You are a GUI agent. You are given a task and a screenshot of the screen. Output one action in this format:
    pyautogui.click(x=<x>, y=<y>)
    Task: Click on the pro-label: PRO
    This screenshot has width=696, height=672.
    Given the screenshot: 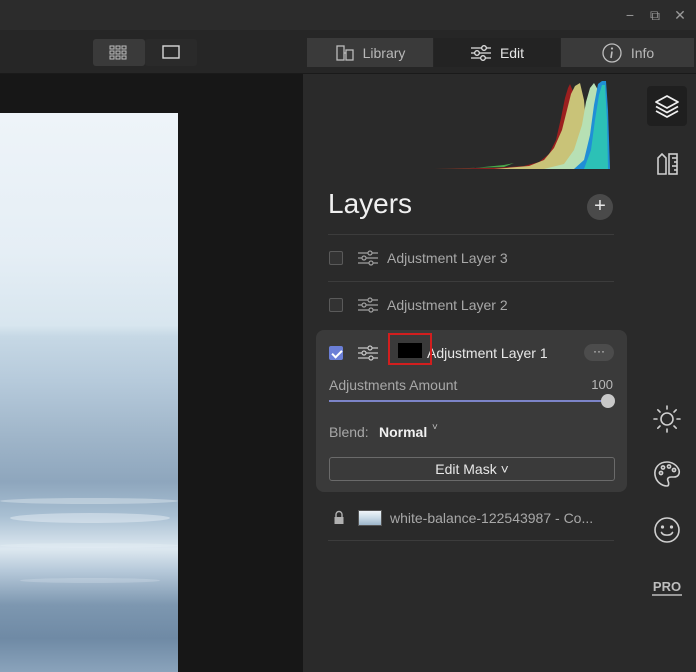 What is the action you would take?
    pyautogui.click(x=667, y=586)
    